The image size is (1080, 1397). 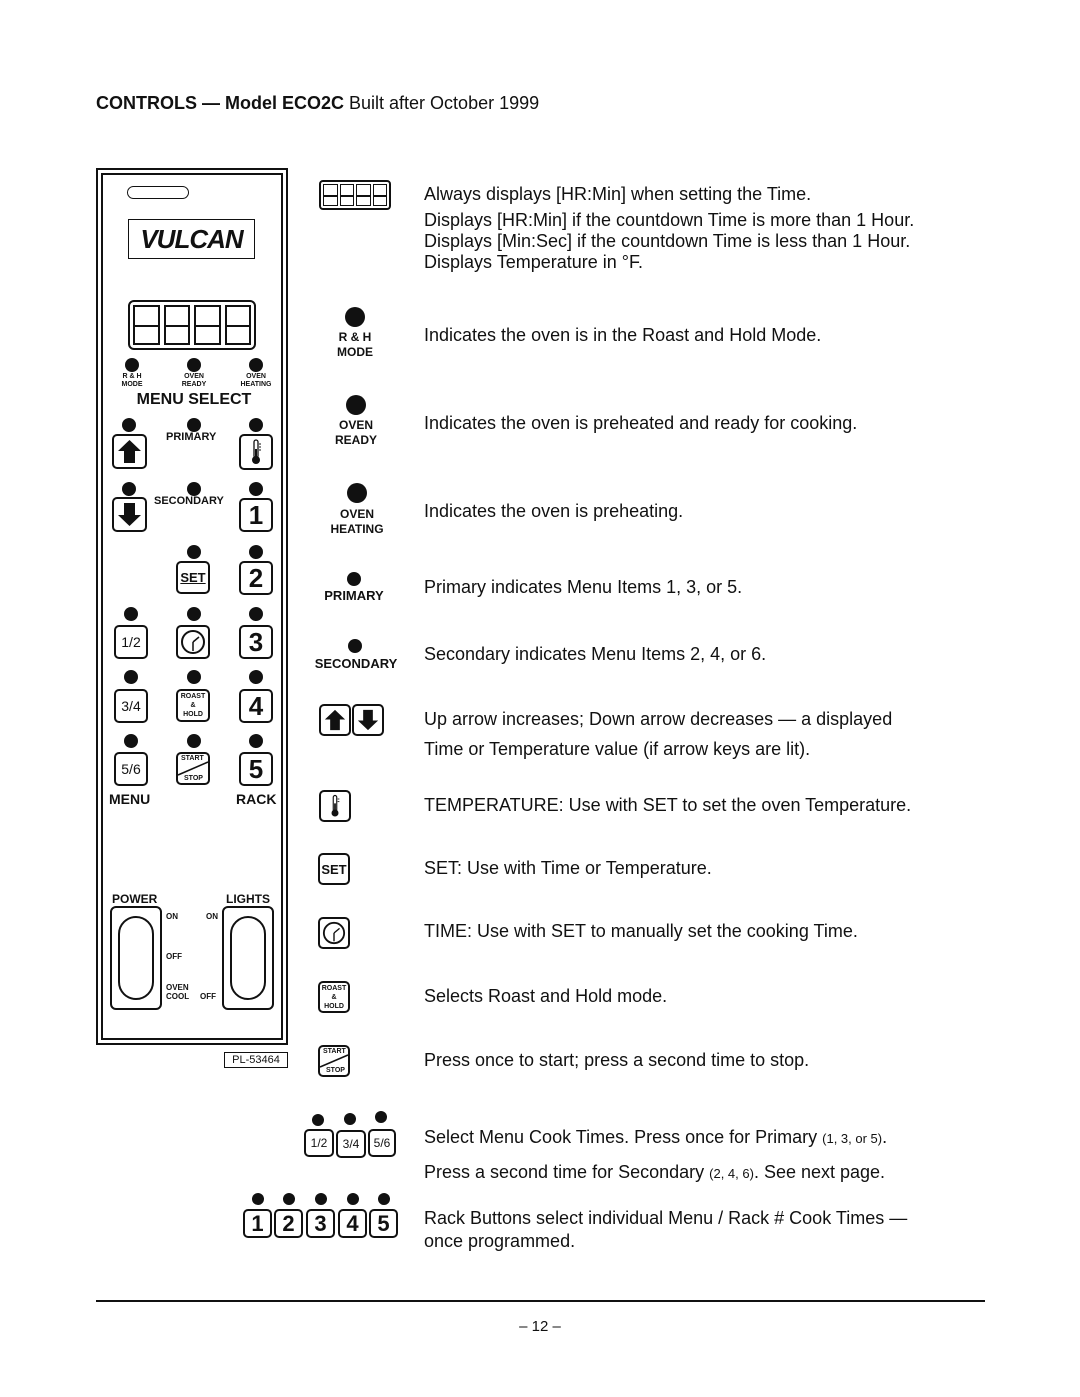 What do you see at coordinates (321, 1199) in the screenshot?
I see `legend-rack3-led-icon` at bounding box center [321, 1199].